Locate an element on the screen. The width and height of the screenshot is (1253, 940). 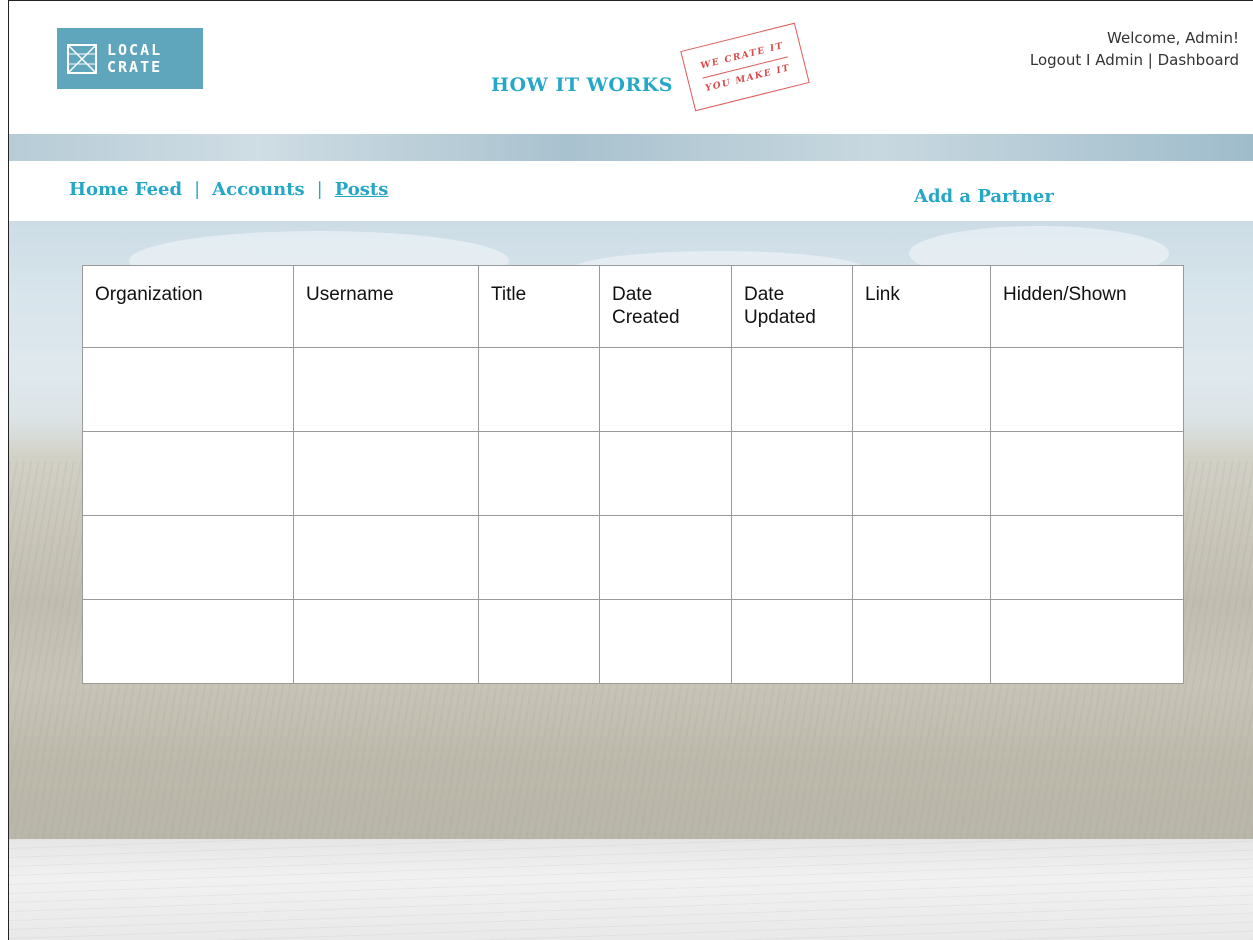
nav-posts: Posts is located at coordinates (362, 189).